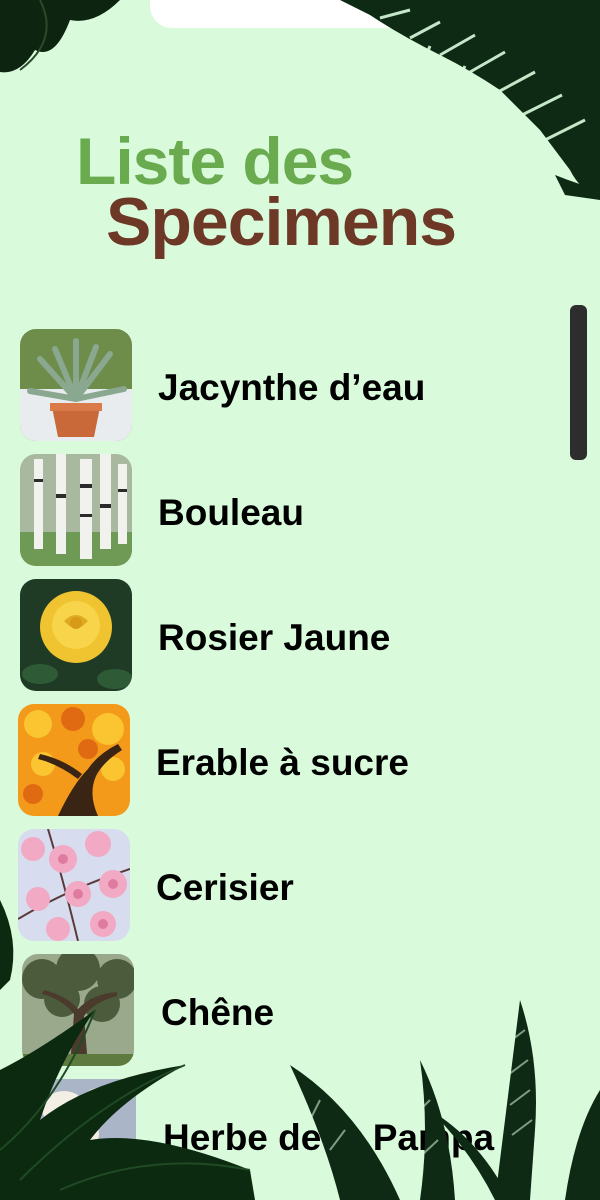  Describe the element at coordinates (280, 1011) in the screenshot. I see `list-item-specimen: Chêne` at that location.